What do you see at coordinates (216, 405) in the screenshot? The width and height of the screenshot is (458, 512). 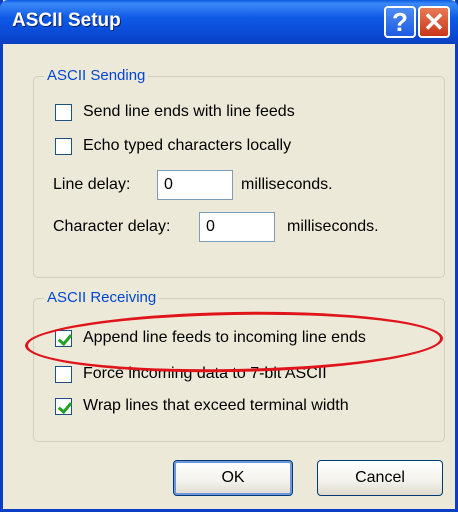 I see `wrap-lines-label: Wrap lines that exceed terminal width` at bounding box center [216, 405].